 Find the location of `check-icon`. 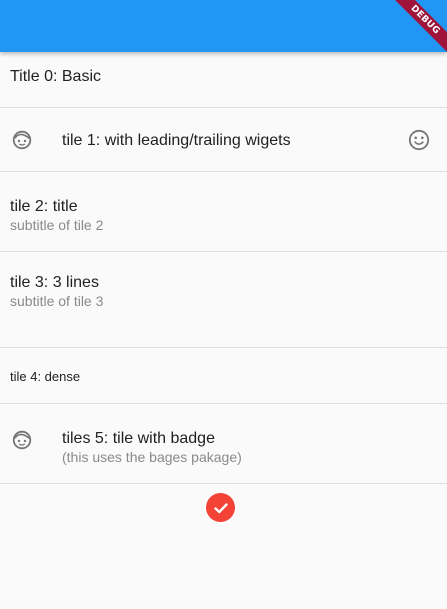

check-icon is located at coordinates (221, 508).